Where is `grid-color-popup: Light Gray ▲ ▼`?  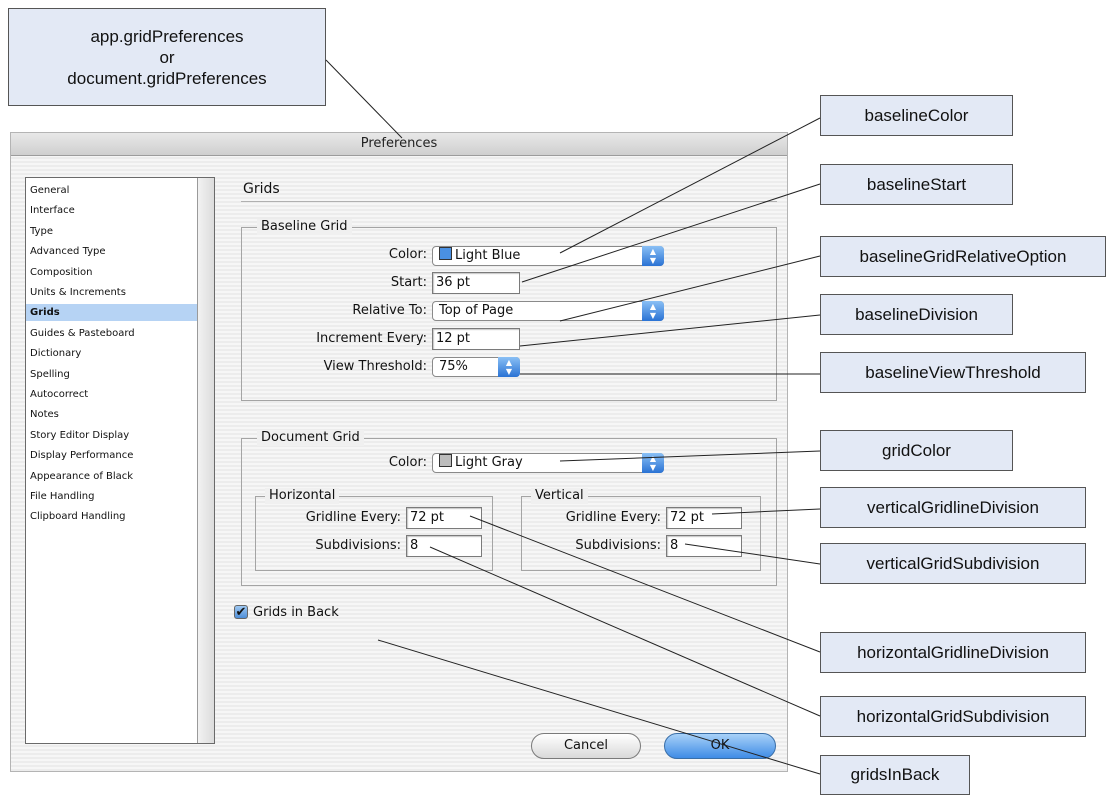
grid-color-popup: Light Gray ▲ ▼ is located at coordinates (548, 463).